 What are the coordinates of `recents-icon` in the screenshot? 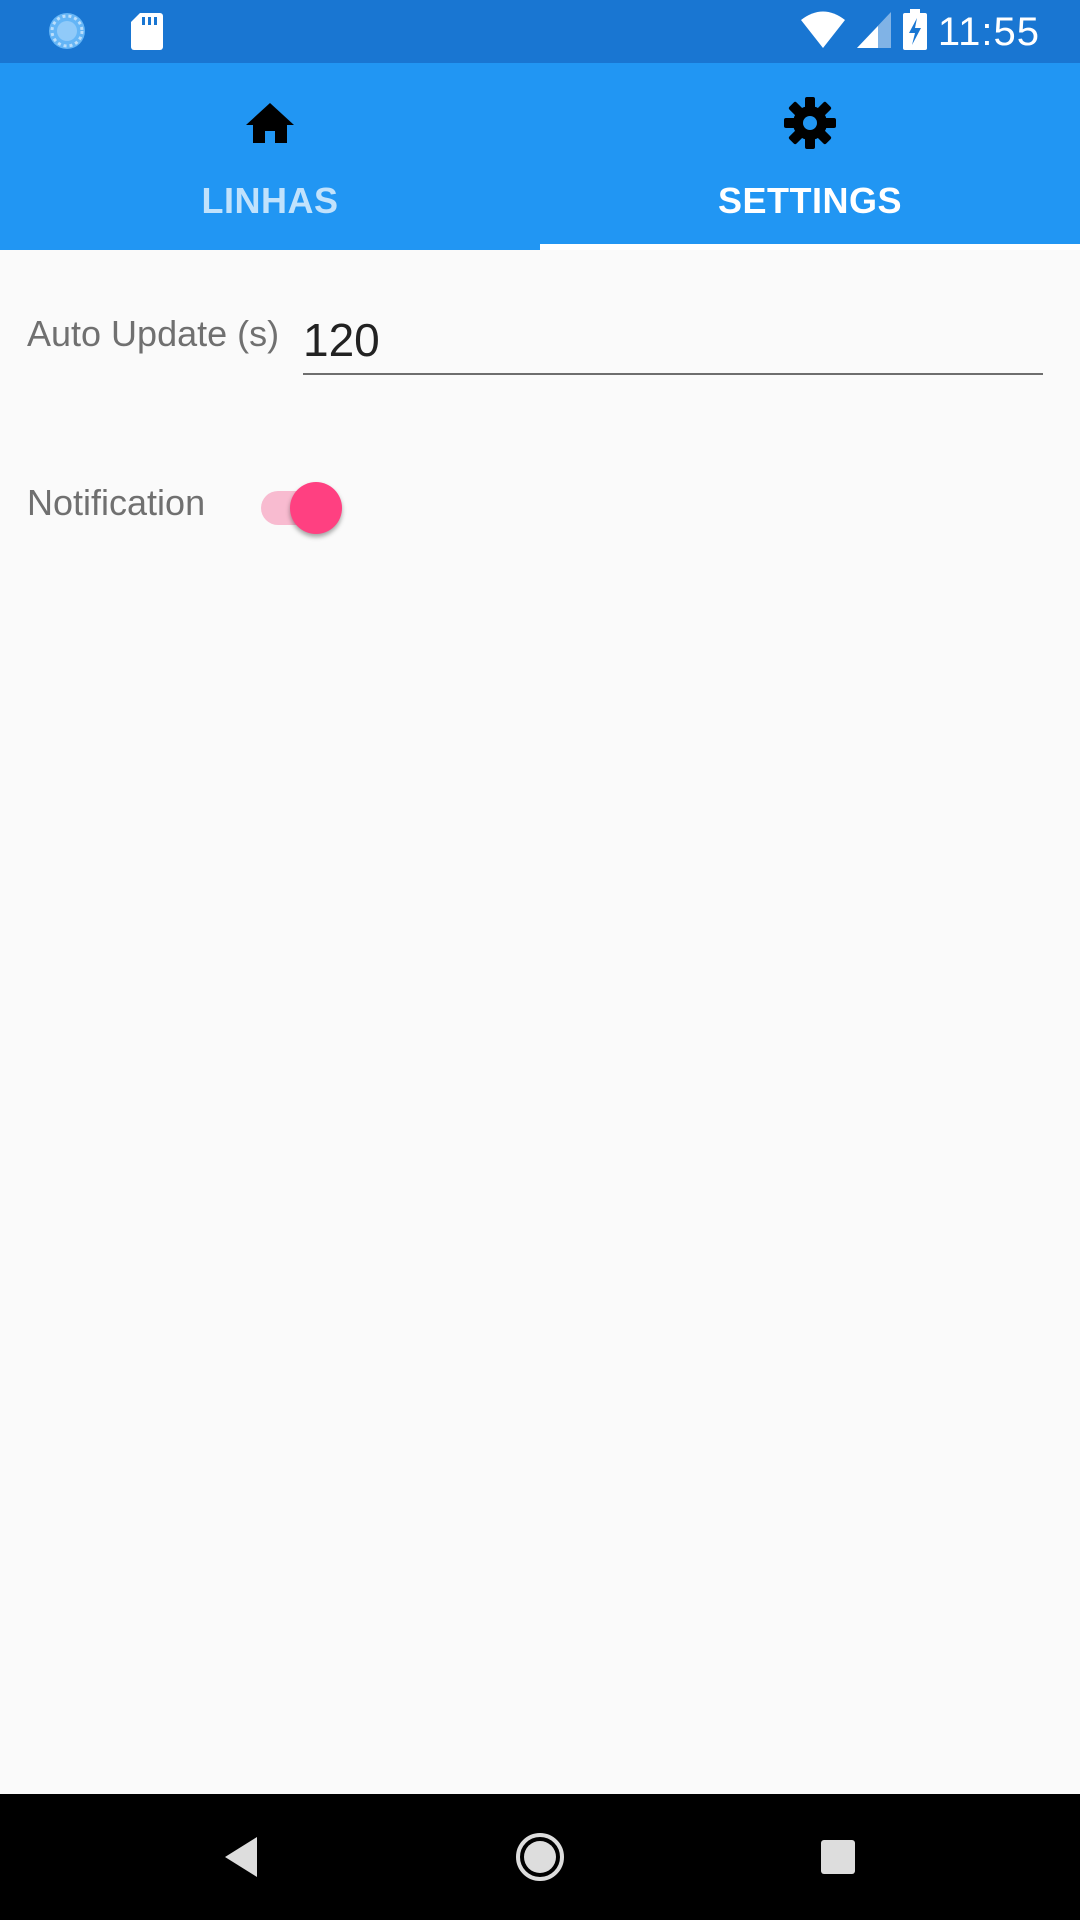 It's located at (838, 1857).